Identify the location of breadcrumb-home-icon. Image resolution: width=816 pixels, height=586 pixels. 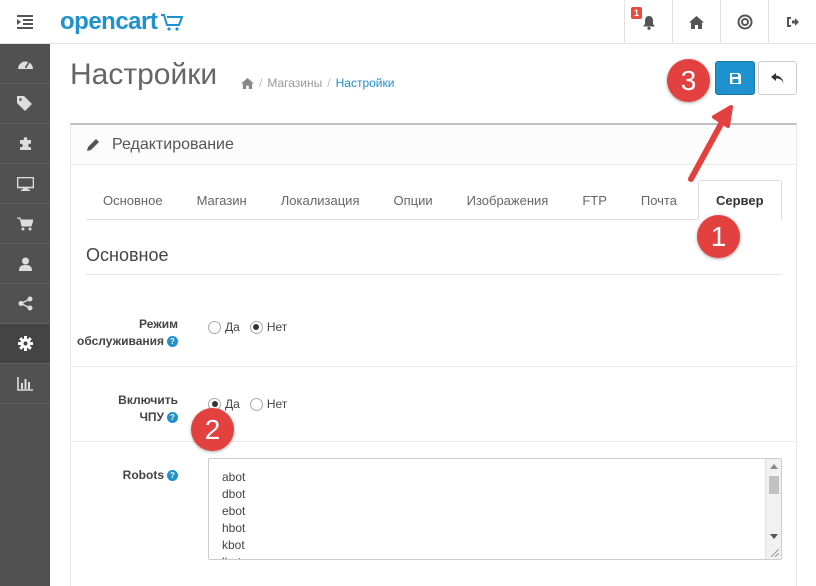
(247, 83).